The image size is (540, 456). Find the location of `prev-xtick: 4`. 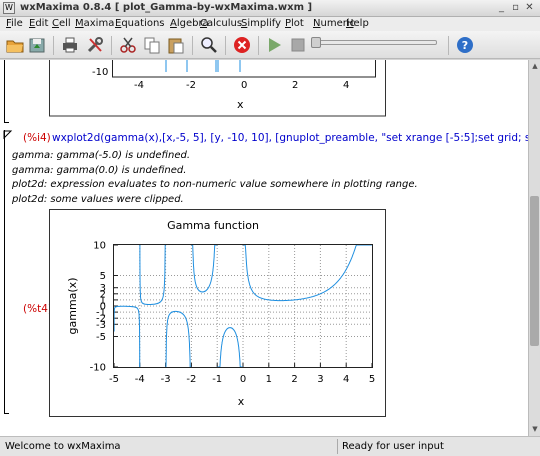

prev-xtick: 4 is located at coordinates (346, 85).